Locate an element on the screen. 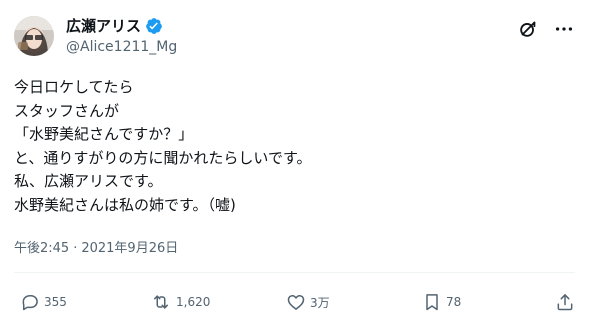 This screenshot has height=320, width=589. retweet-button: 1,620 is located at coordinates (180, 302).